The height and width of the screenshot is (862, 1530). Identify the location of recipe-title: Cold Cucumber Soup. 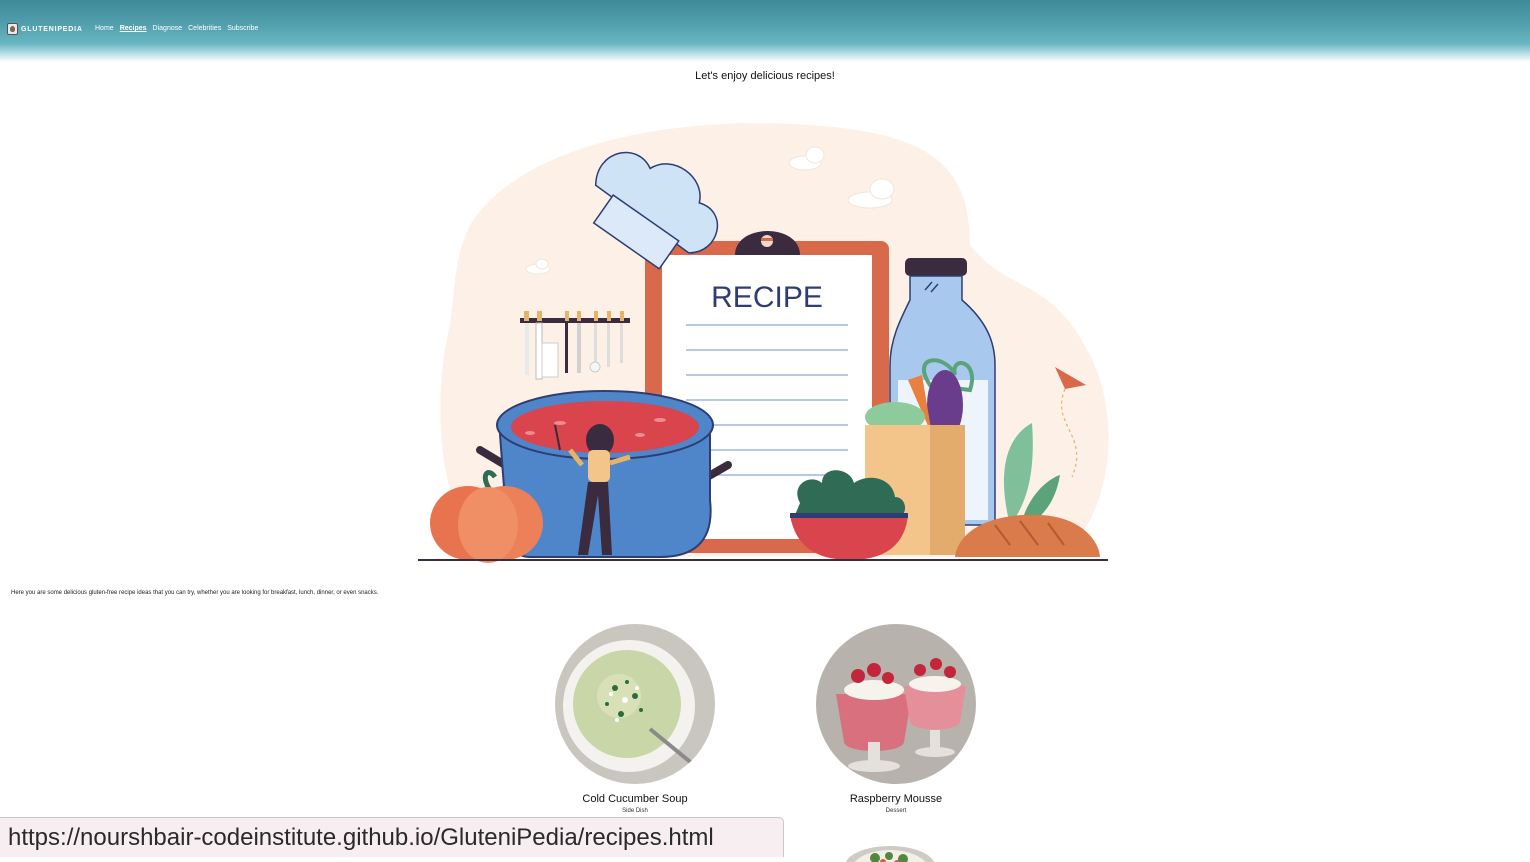
(635, 799).